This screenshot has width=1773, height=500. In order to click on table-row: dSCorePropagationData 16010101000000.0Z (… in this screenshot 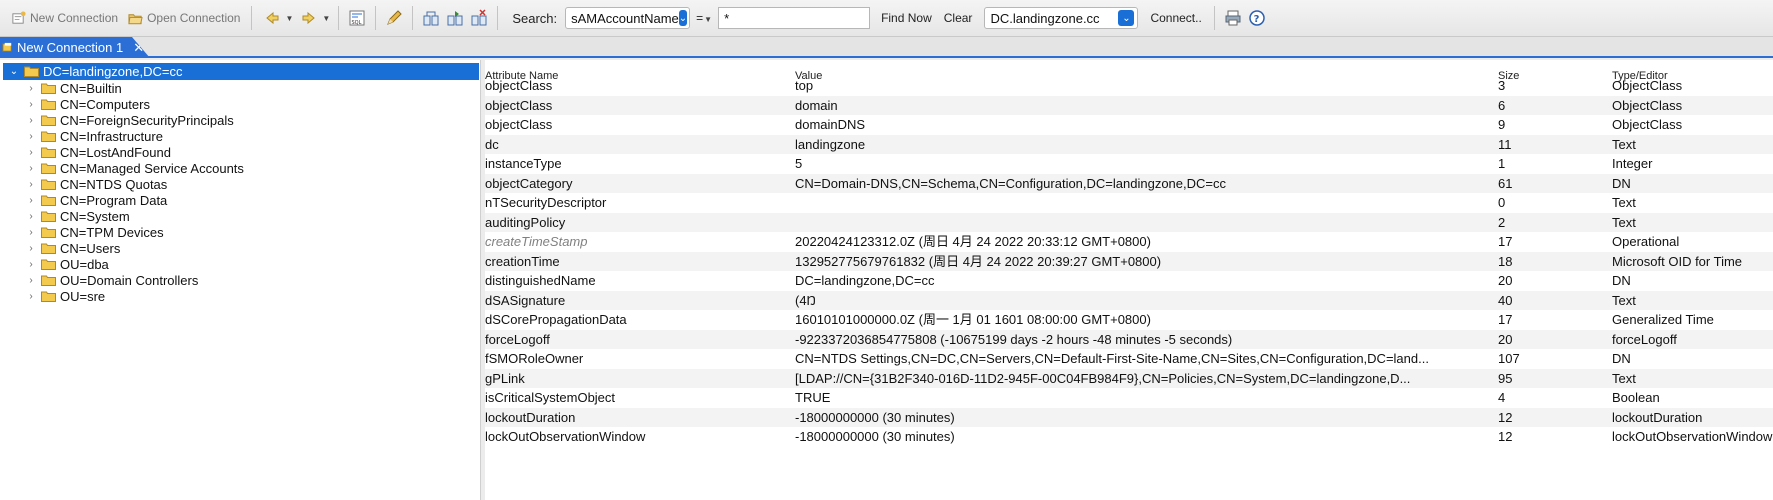, I will do `click(1129, 320)`.